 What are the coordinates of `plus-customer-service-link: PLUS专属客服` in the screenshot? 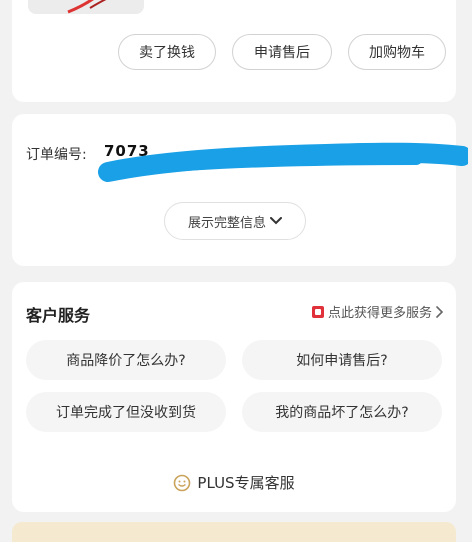 It's located at (234, 482).